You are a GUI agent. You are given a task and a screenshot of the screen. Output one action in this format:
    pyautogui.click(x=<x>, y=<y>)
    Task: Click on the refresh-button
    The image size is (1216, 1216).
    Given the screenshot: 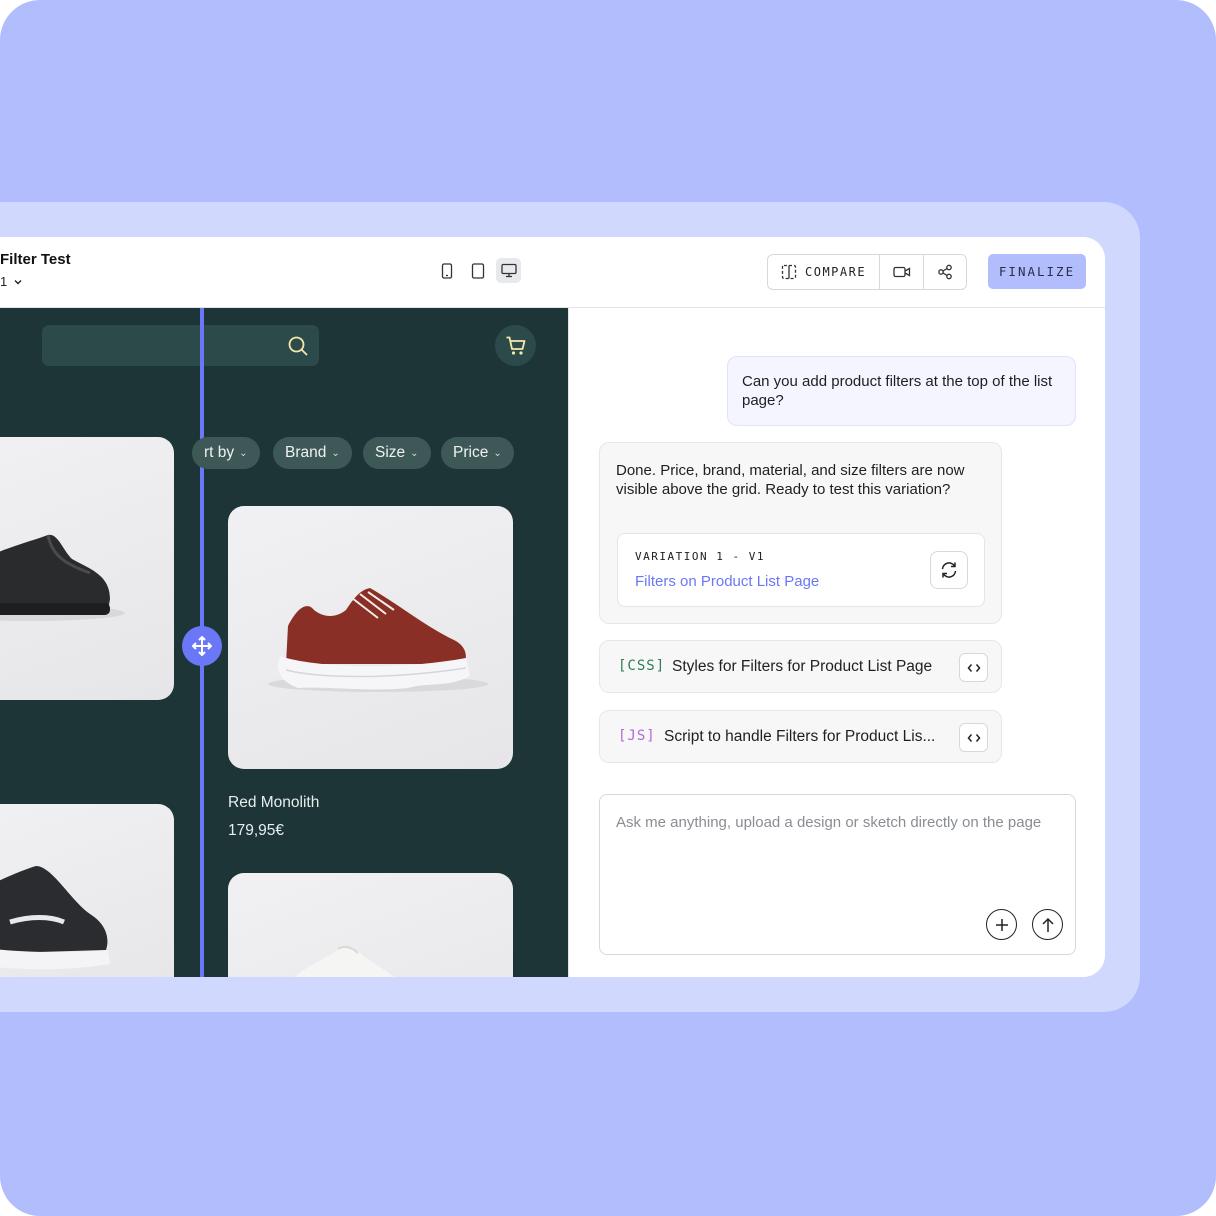 What is the action you would take?
    pyautogui.click(x=949, y=570)
    